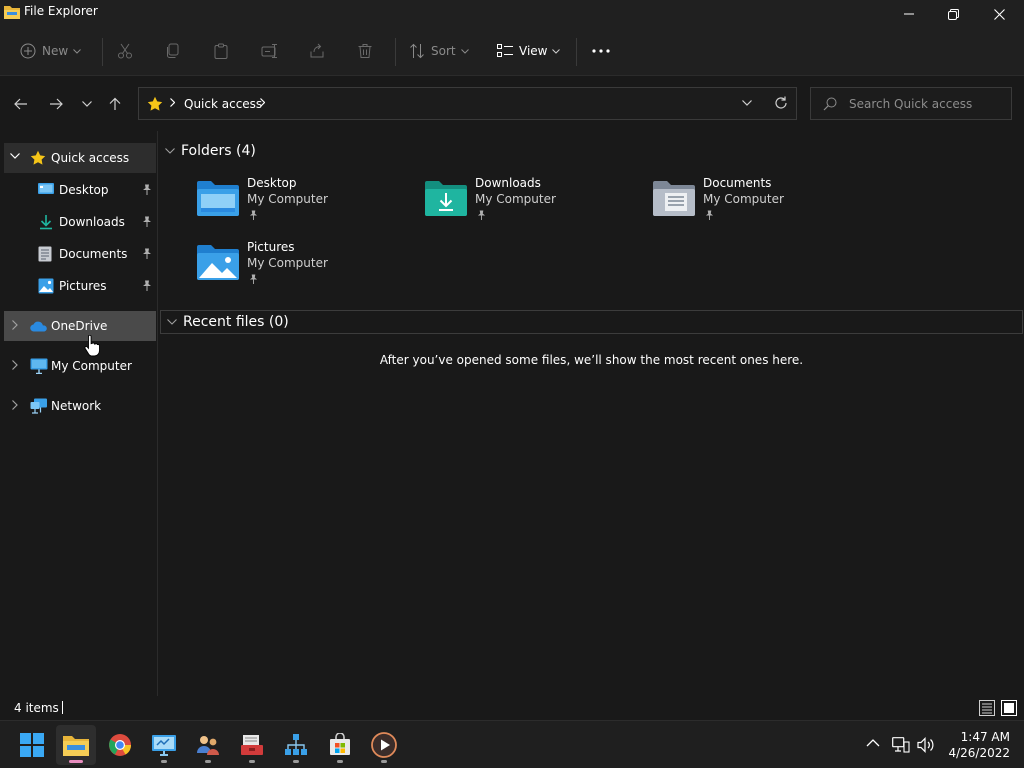 This screenshot has width=1024, height=768. I want to click on monitor-app-icon, so click(164, 745).